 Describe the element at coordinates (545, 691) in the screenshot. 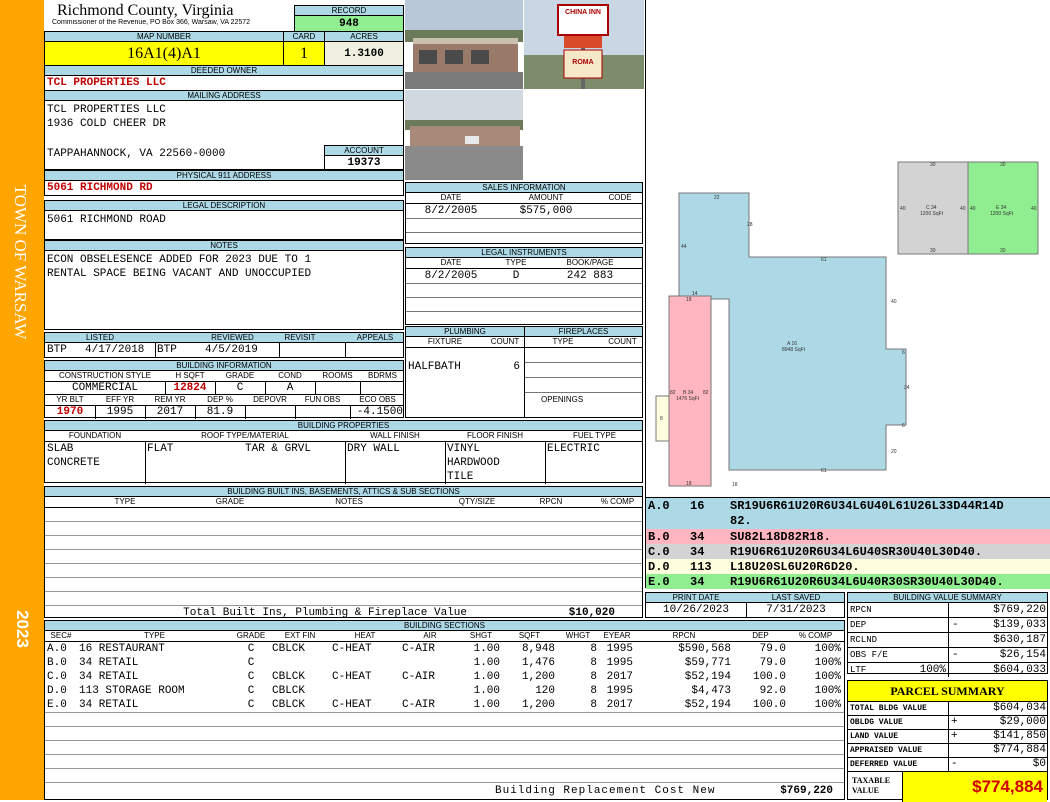

I see `section-cell-sqft: 120` at that location.